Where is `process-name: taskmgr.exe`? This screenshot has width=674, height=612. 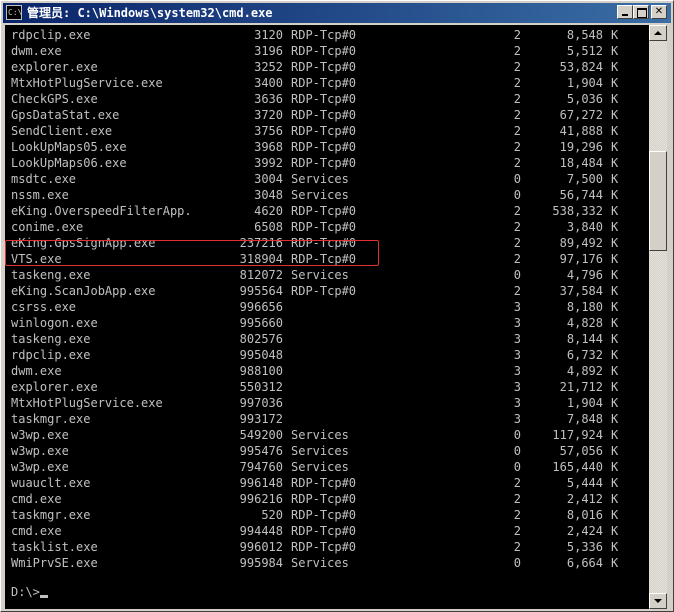 process-name: taskmgr.exe is located at coordinates (51, 515).